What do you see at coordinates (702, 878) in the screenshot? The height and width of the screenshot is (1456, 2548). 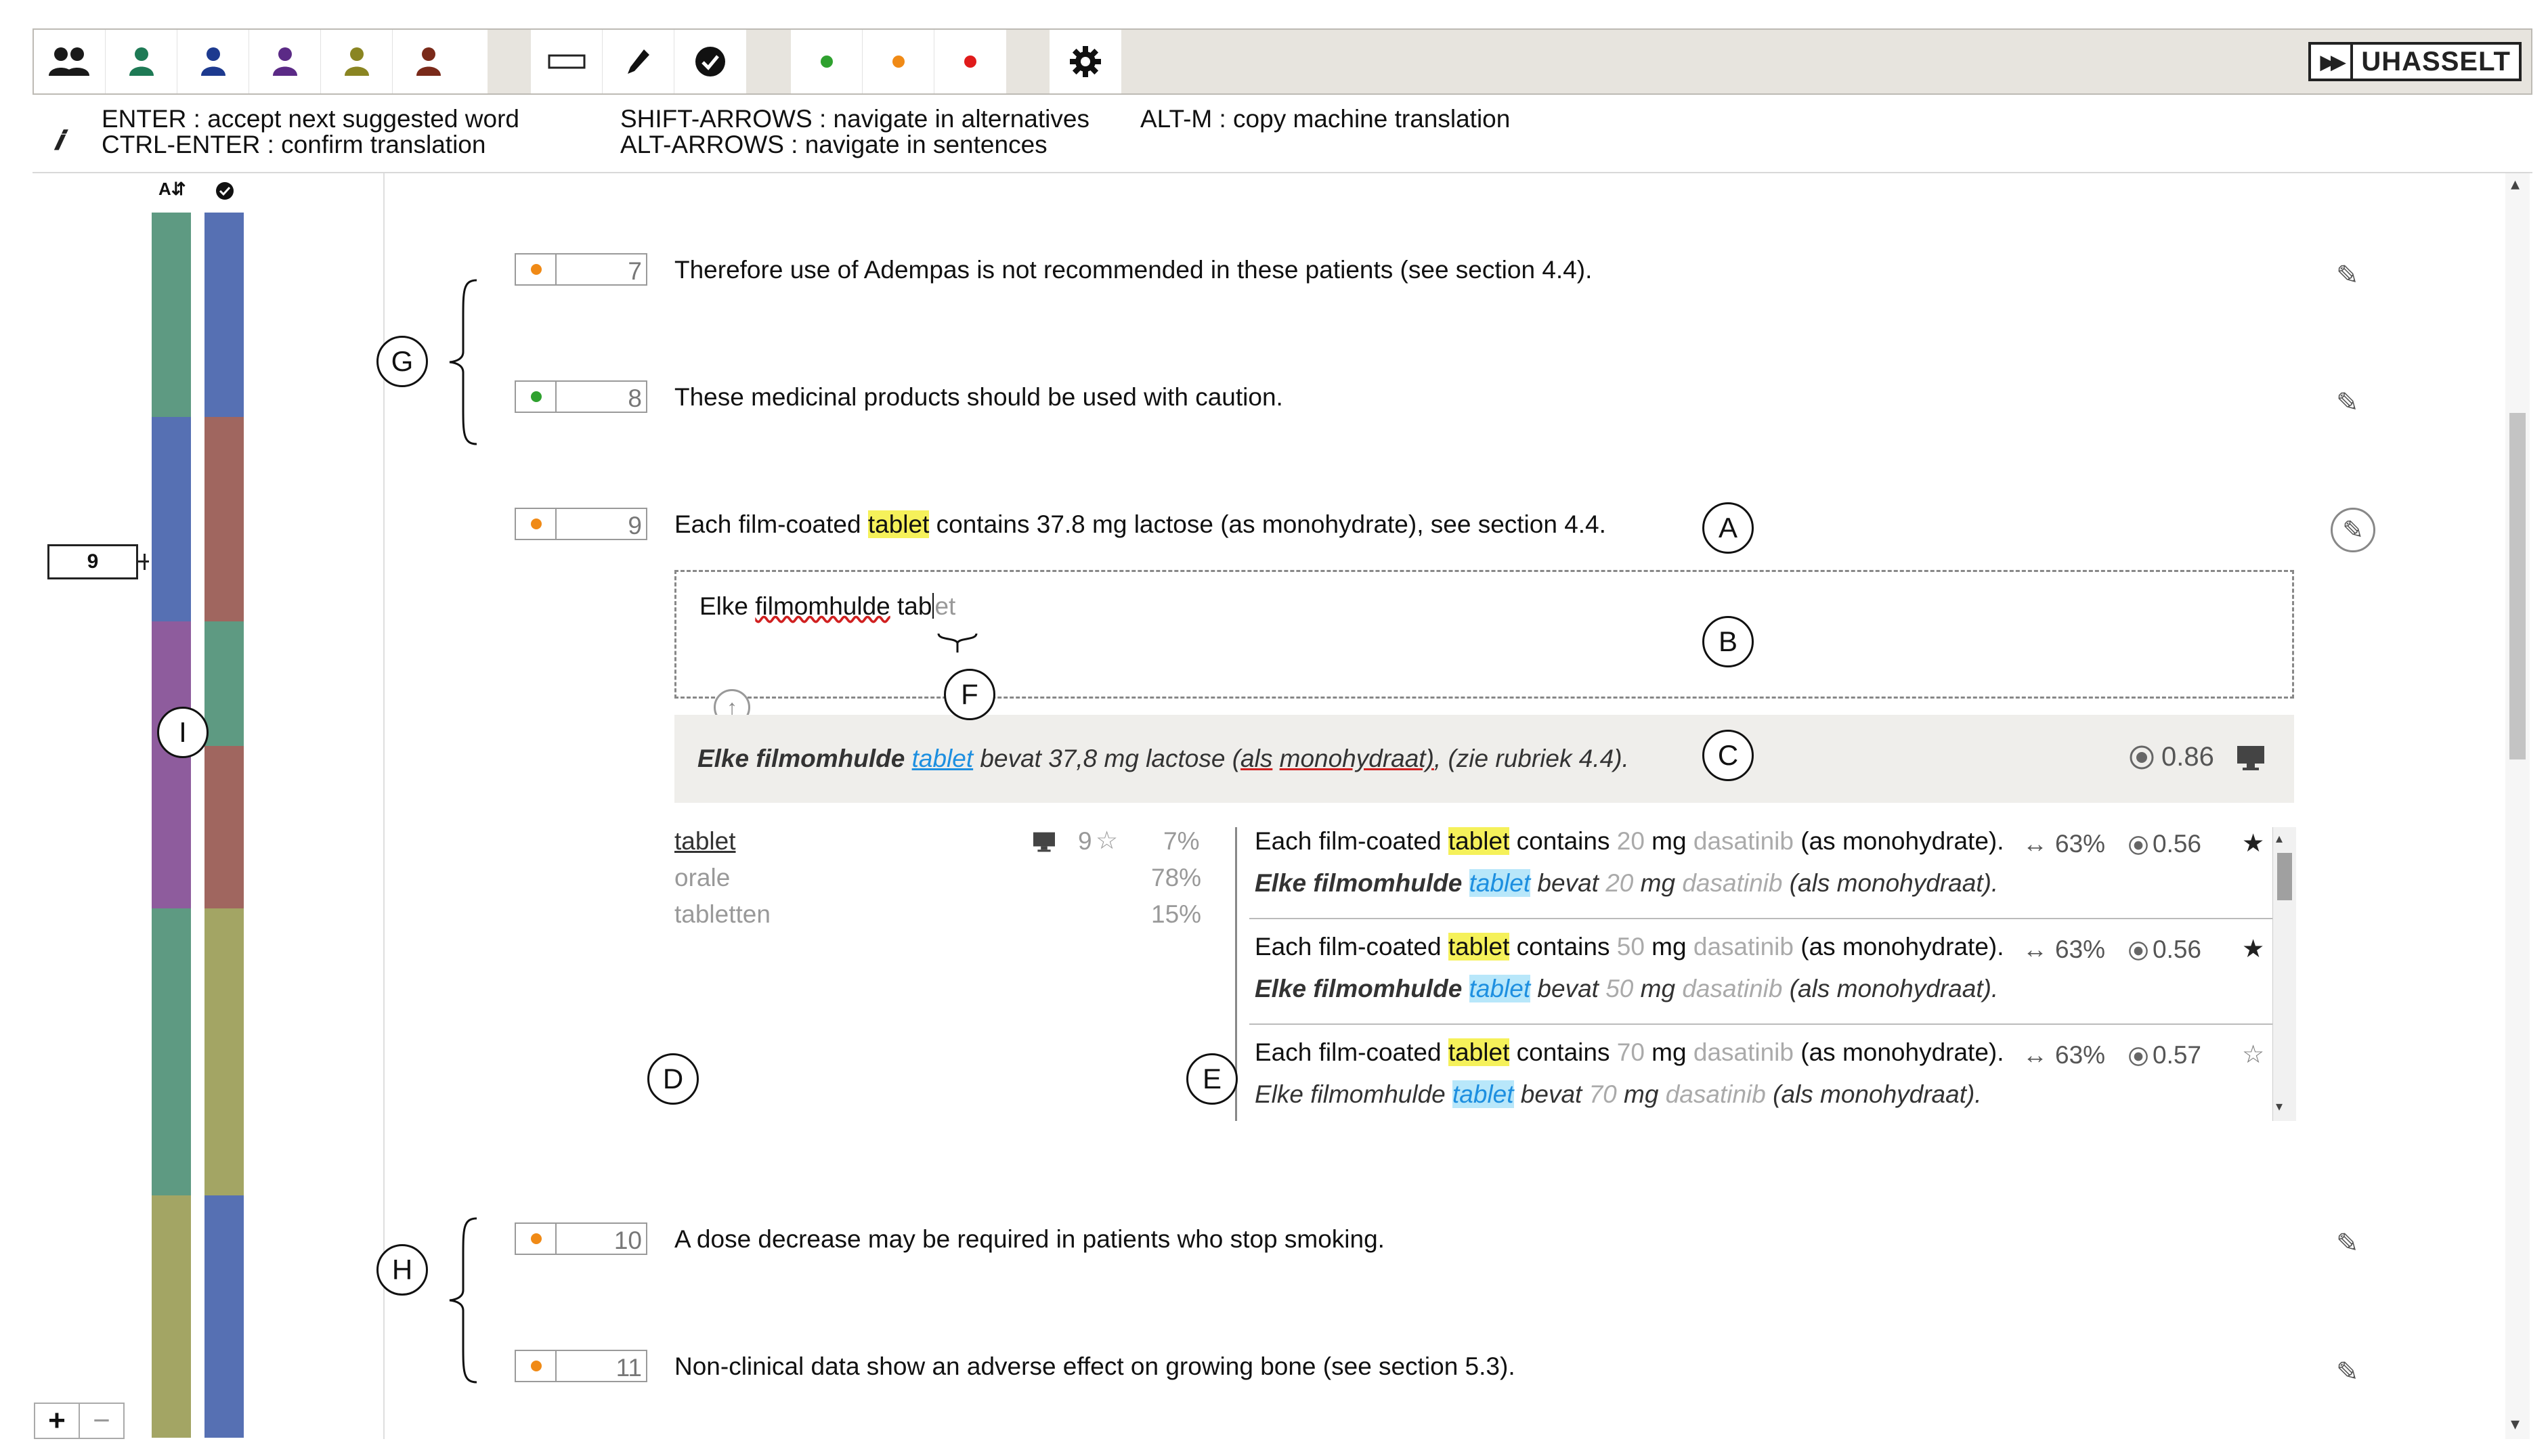 I see `alternative-word: orale` at bounding box center [702, 878].